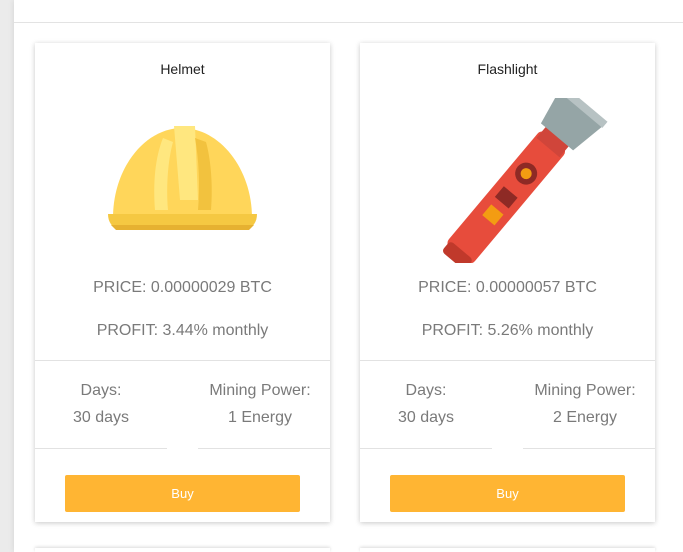  Describe the element at coordinates (182, 330) in the screenshot. I see `product-profit: PROFIT: 3.44% monthly` at that location.